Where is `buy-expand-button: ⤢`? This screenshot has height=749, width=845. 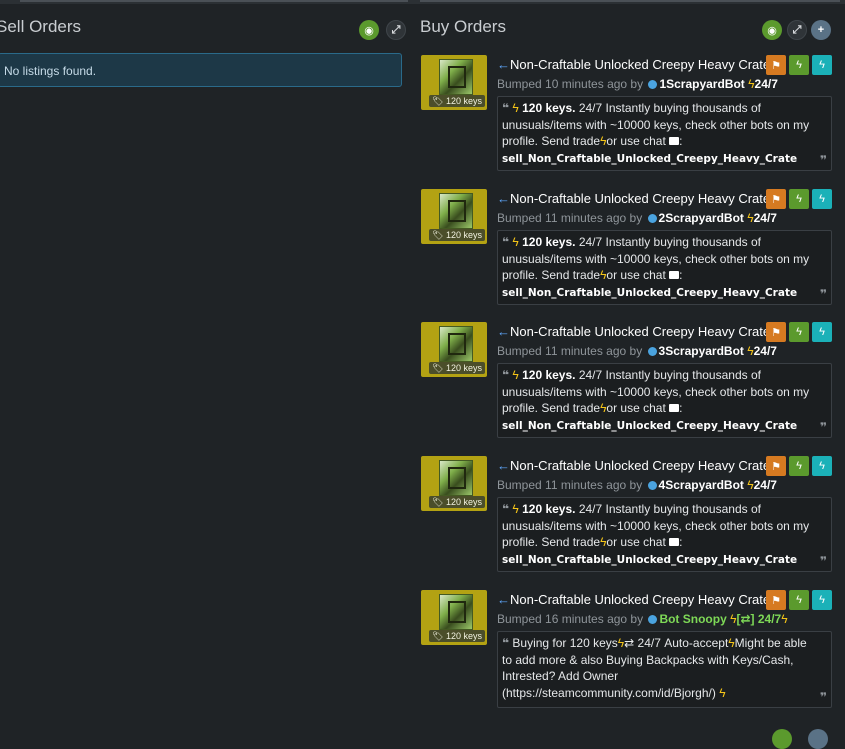
buy-expand-button: ⤢ is located at coordinates (797, 30).